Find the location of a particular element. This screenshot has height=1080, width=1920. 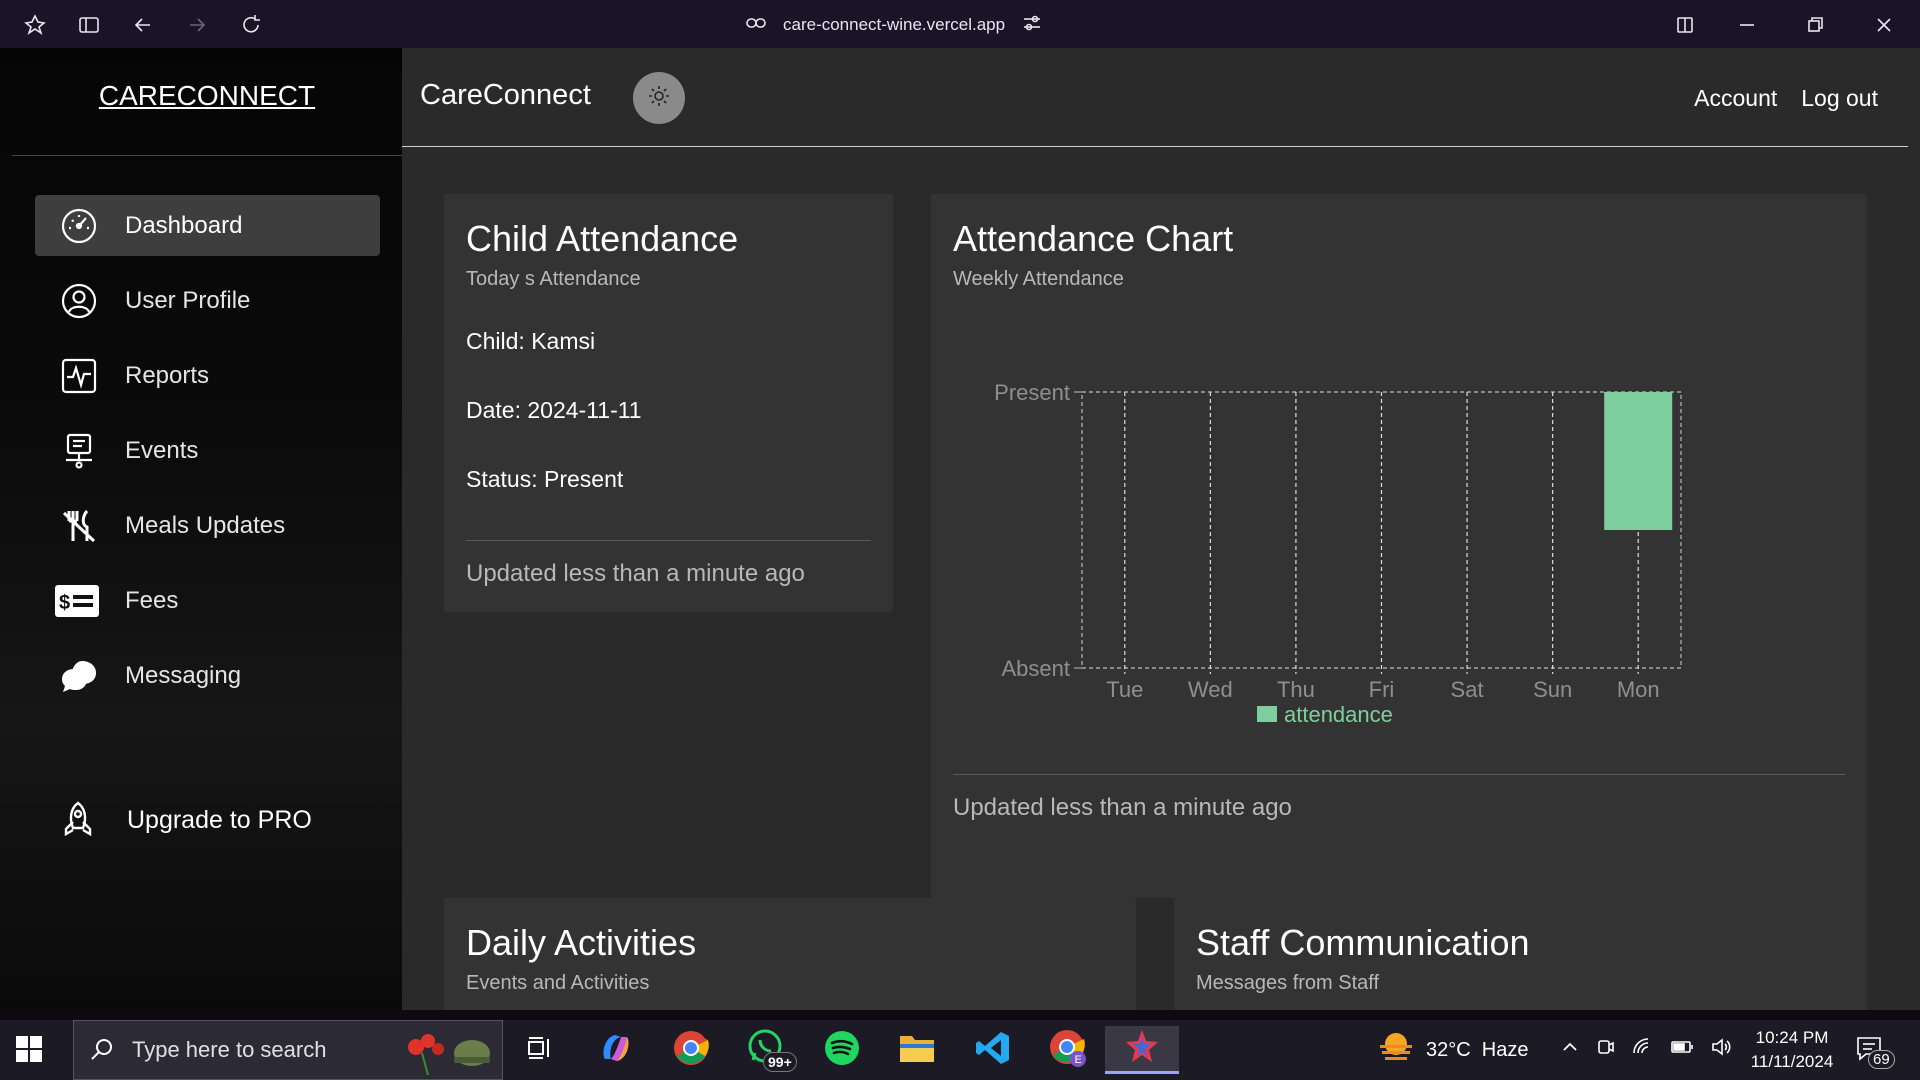

x-tick-label: Sun is located at coordinates (1552, 689).